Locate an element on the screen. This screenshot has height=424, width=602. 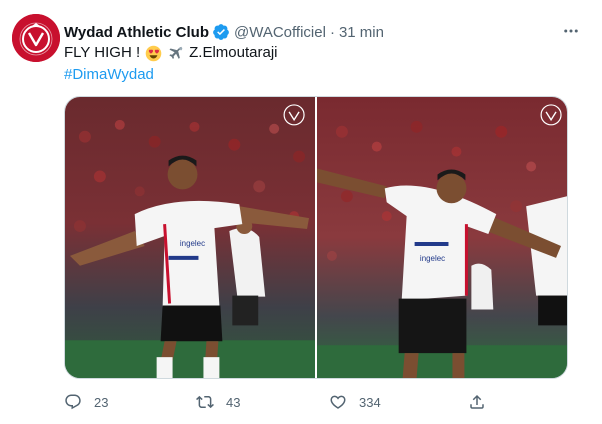
tweet-time: 31 min is located at coordinates (361, 32).